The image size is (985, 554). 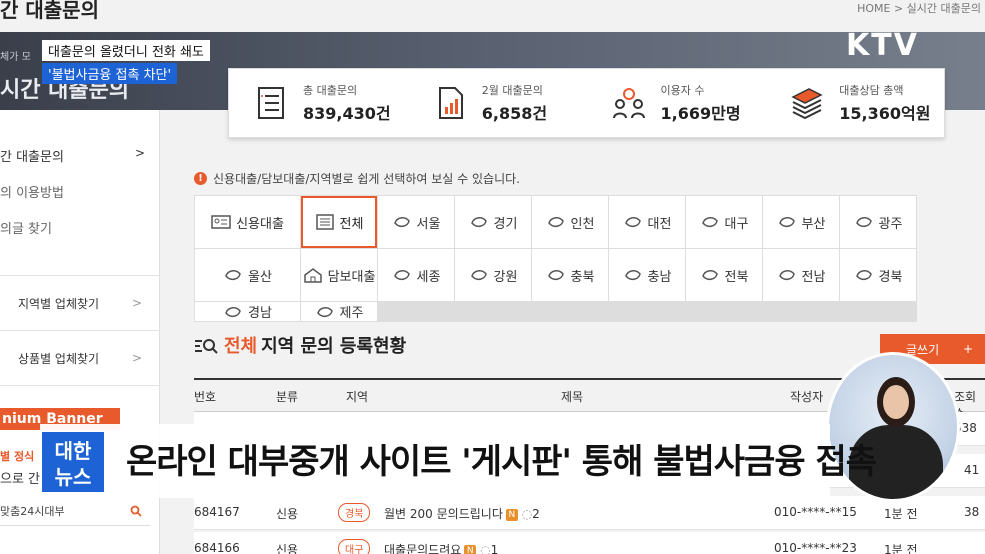 I want to click on filter-ulsan: 울산, so click(x=247, y=275).